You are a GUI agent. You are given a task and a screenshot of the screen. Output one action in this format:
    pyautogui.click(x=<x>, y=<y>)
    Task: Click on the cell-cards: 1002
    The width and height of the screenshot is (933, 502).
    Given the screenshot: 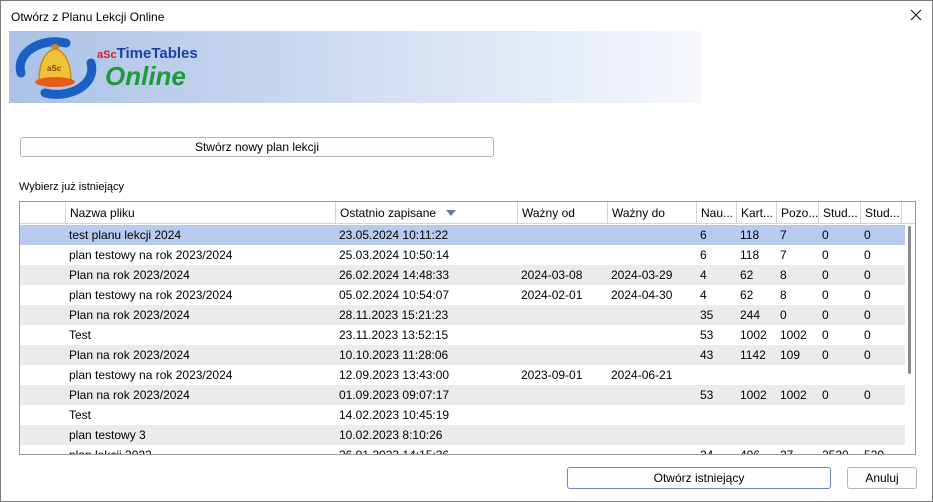 What is the action you would take?
    pyautogui.click(x=753, y=335)
    